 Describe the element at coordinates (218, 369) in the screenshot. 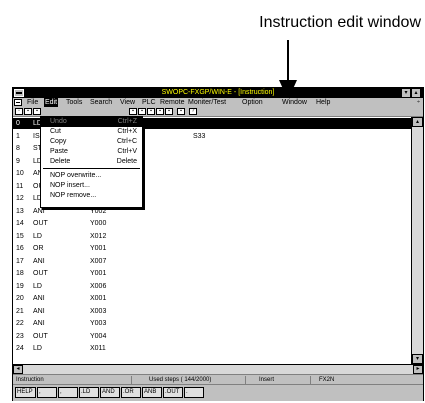

I see `horizontal-scrollbar: ◂ ▸` at that location.